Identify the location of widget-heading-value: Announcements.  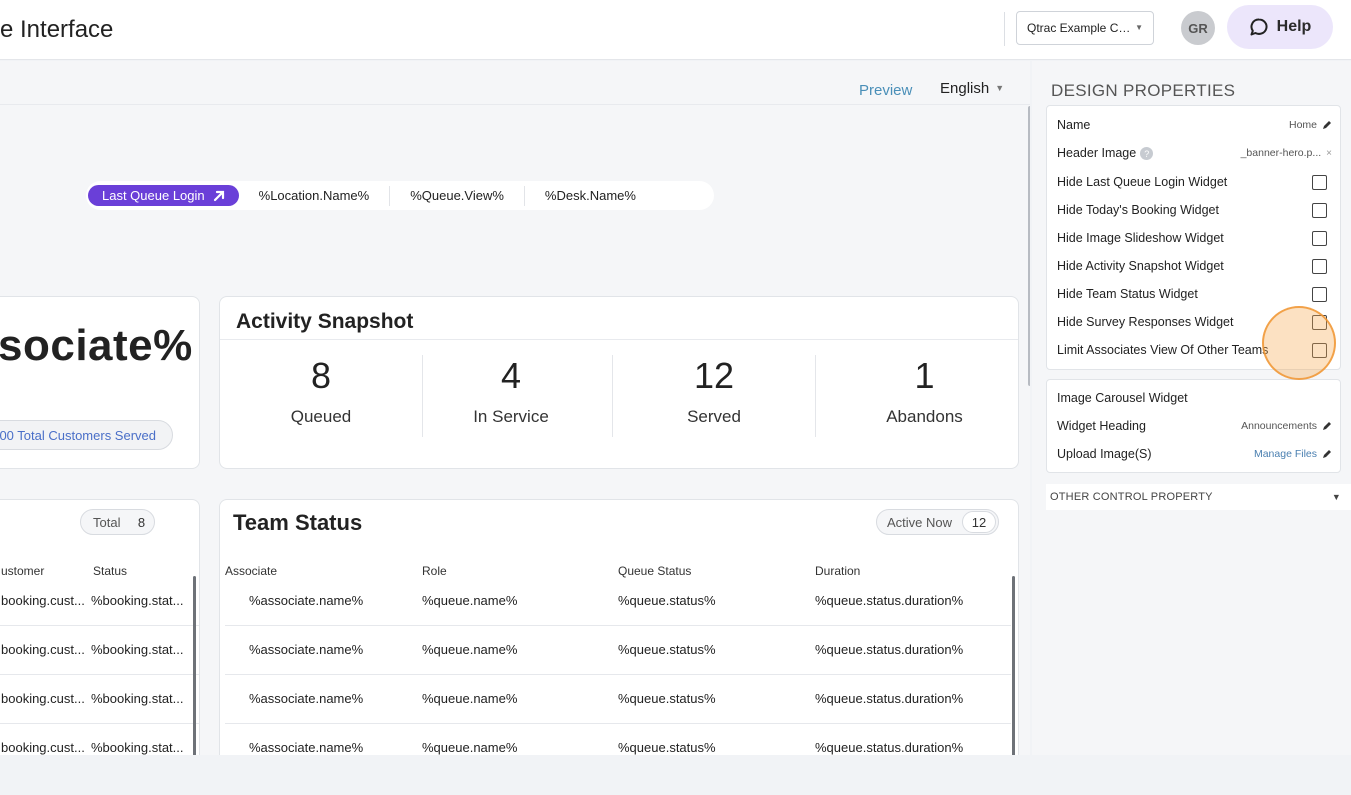
(1286, 426).